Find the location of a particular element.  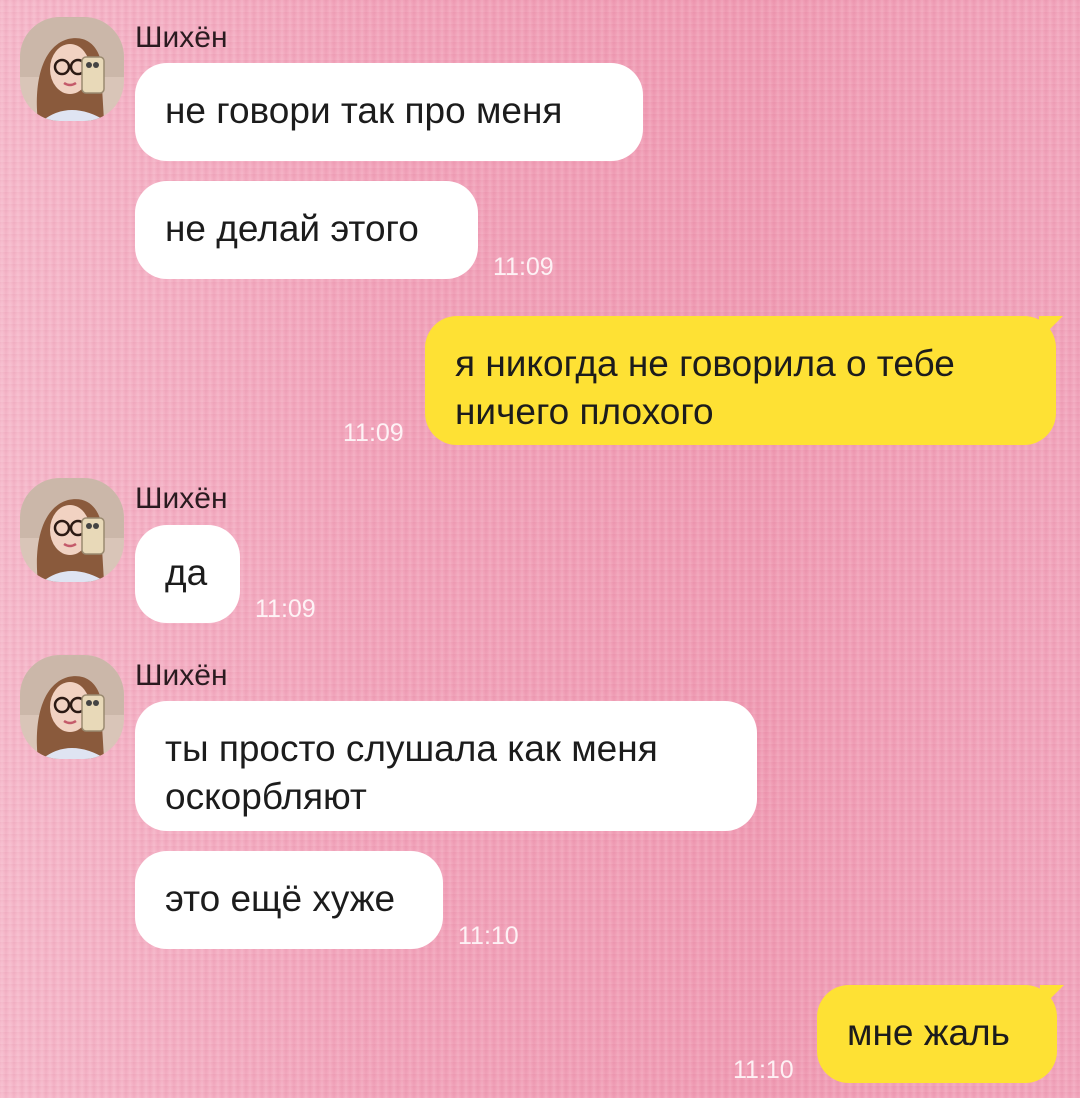

message-text: ничего плохого is located at coordinates (584, 411).